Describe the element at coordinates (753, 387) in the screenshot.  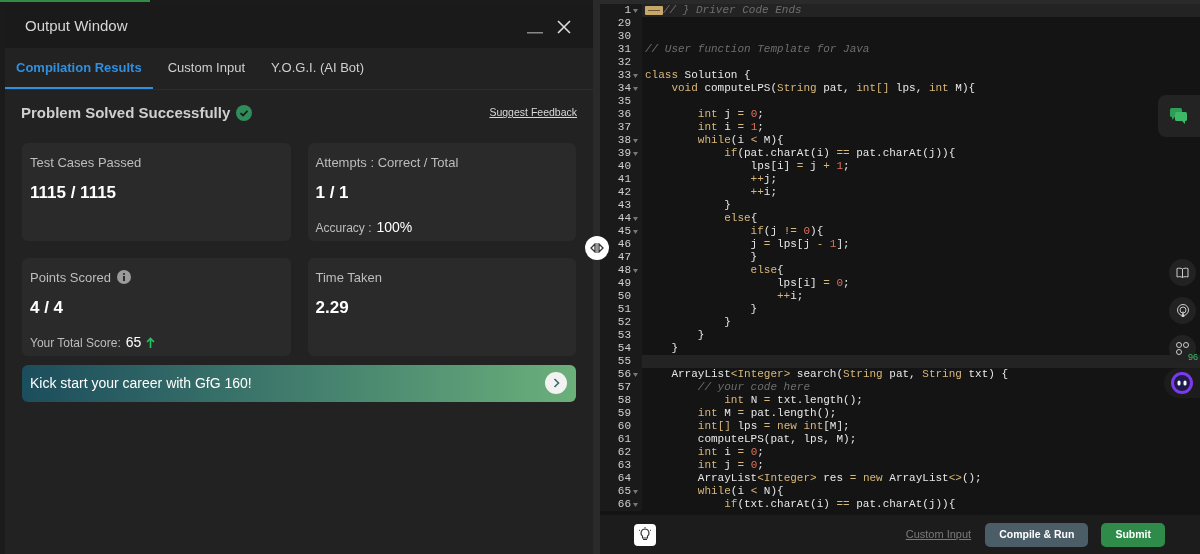
I see `code-line: // your code here` at that location.